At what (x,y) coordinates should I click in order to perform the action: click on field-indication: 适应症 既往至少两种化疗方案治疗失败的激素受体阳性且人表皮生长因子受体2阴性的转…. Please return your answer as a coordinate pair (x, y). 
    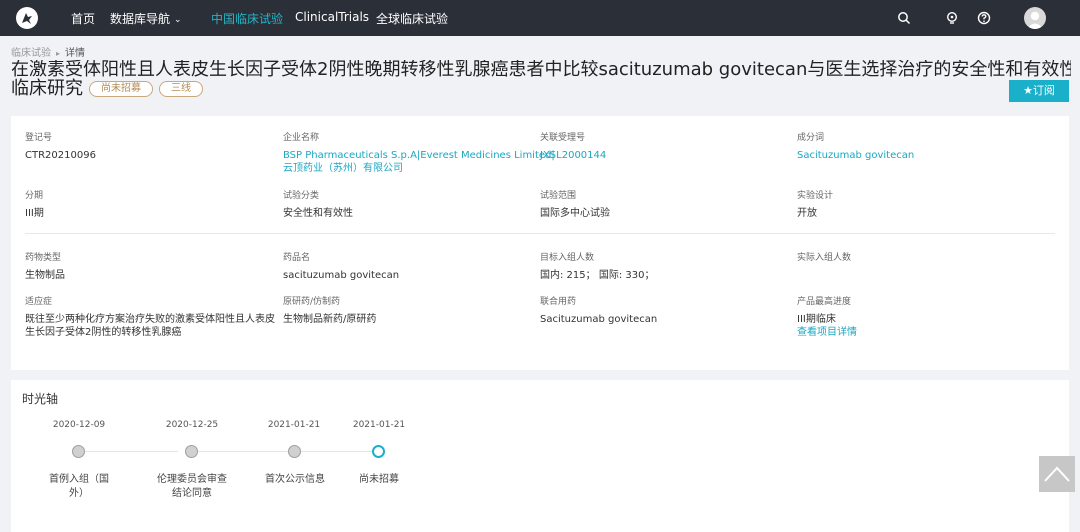
    Looking at the image, I should click on (150, 317).